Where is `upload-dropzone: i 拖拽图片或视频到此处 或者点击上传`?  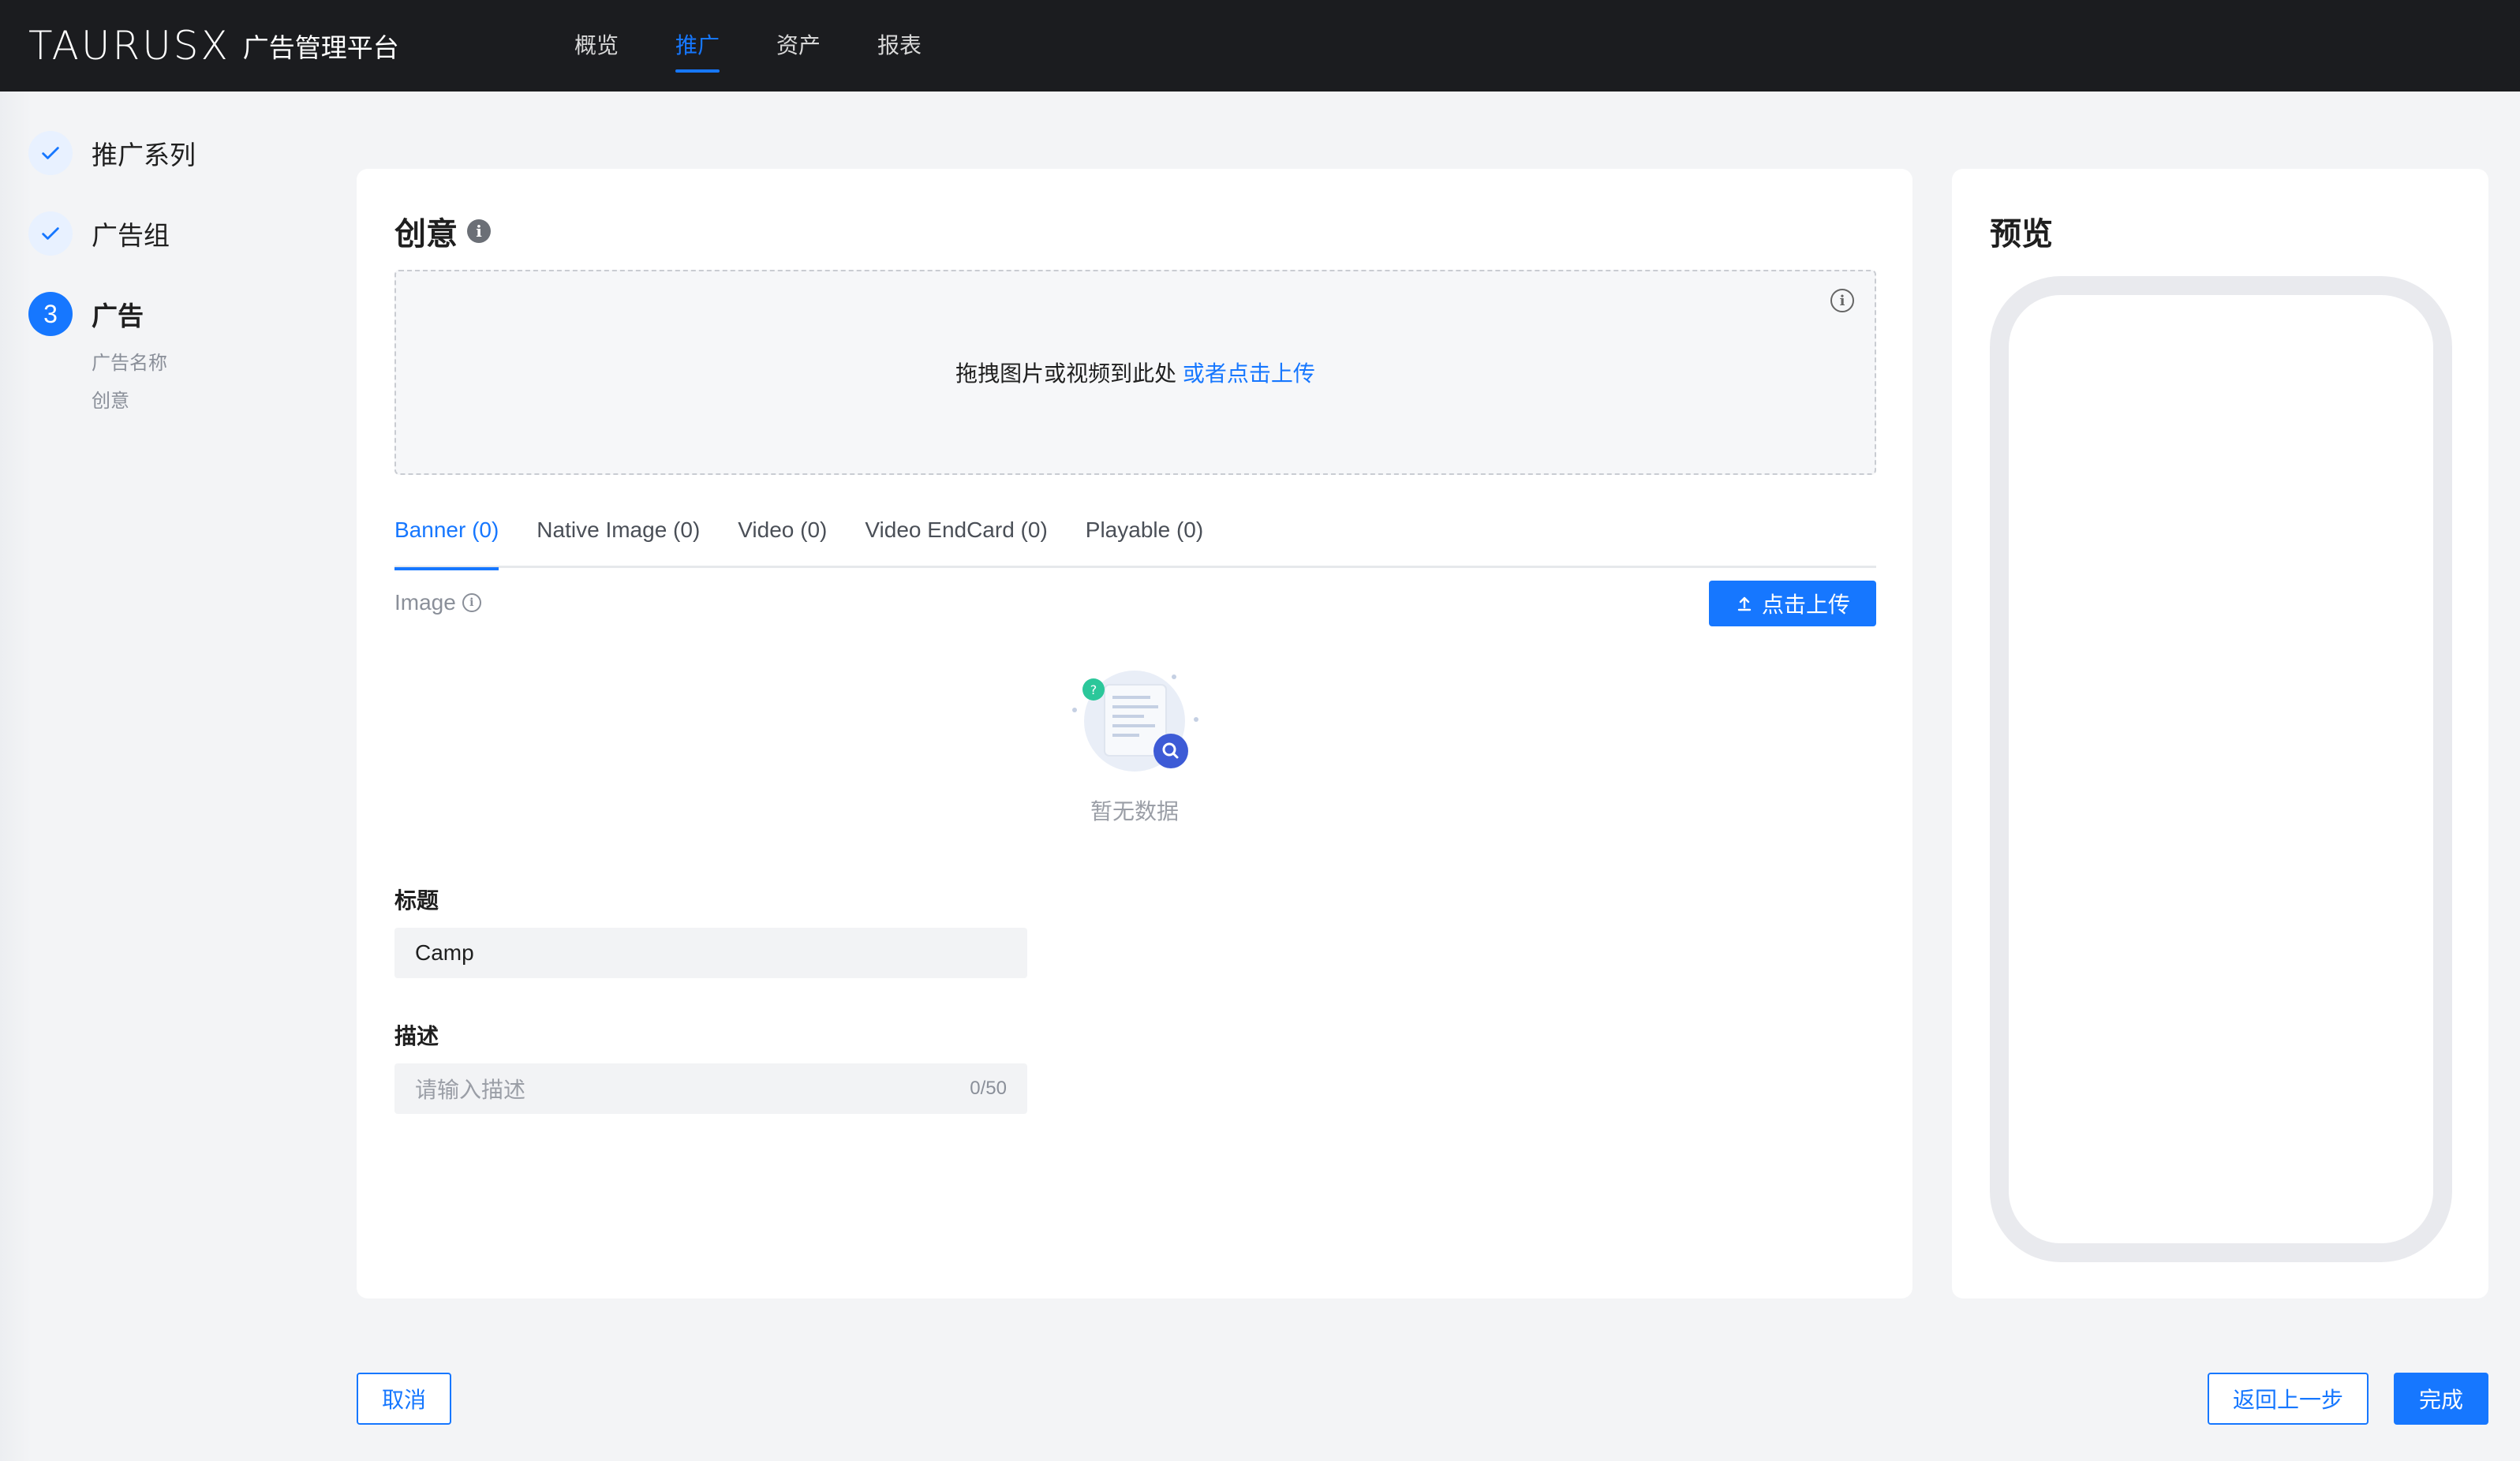 upload-dropzone: i 拖拽图片或视频到此处 或者点击上传 is located at coordinates (1135, 372).